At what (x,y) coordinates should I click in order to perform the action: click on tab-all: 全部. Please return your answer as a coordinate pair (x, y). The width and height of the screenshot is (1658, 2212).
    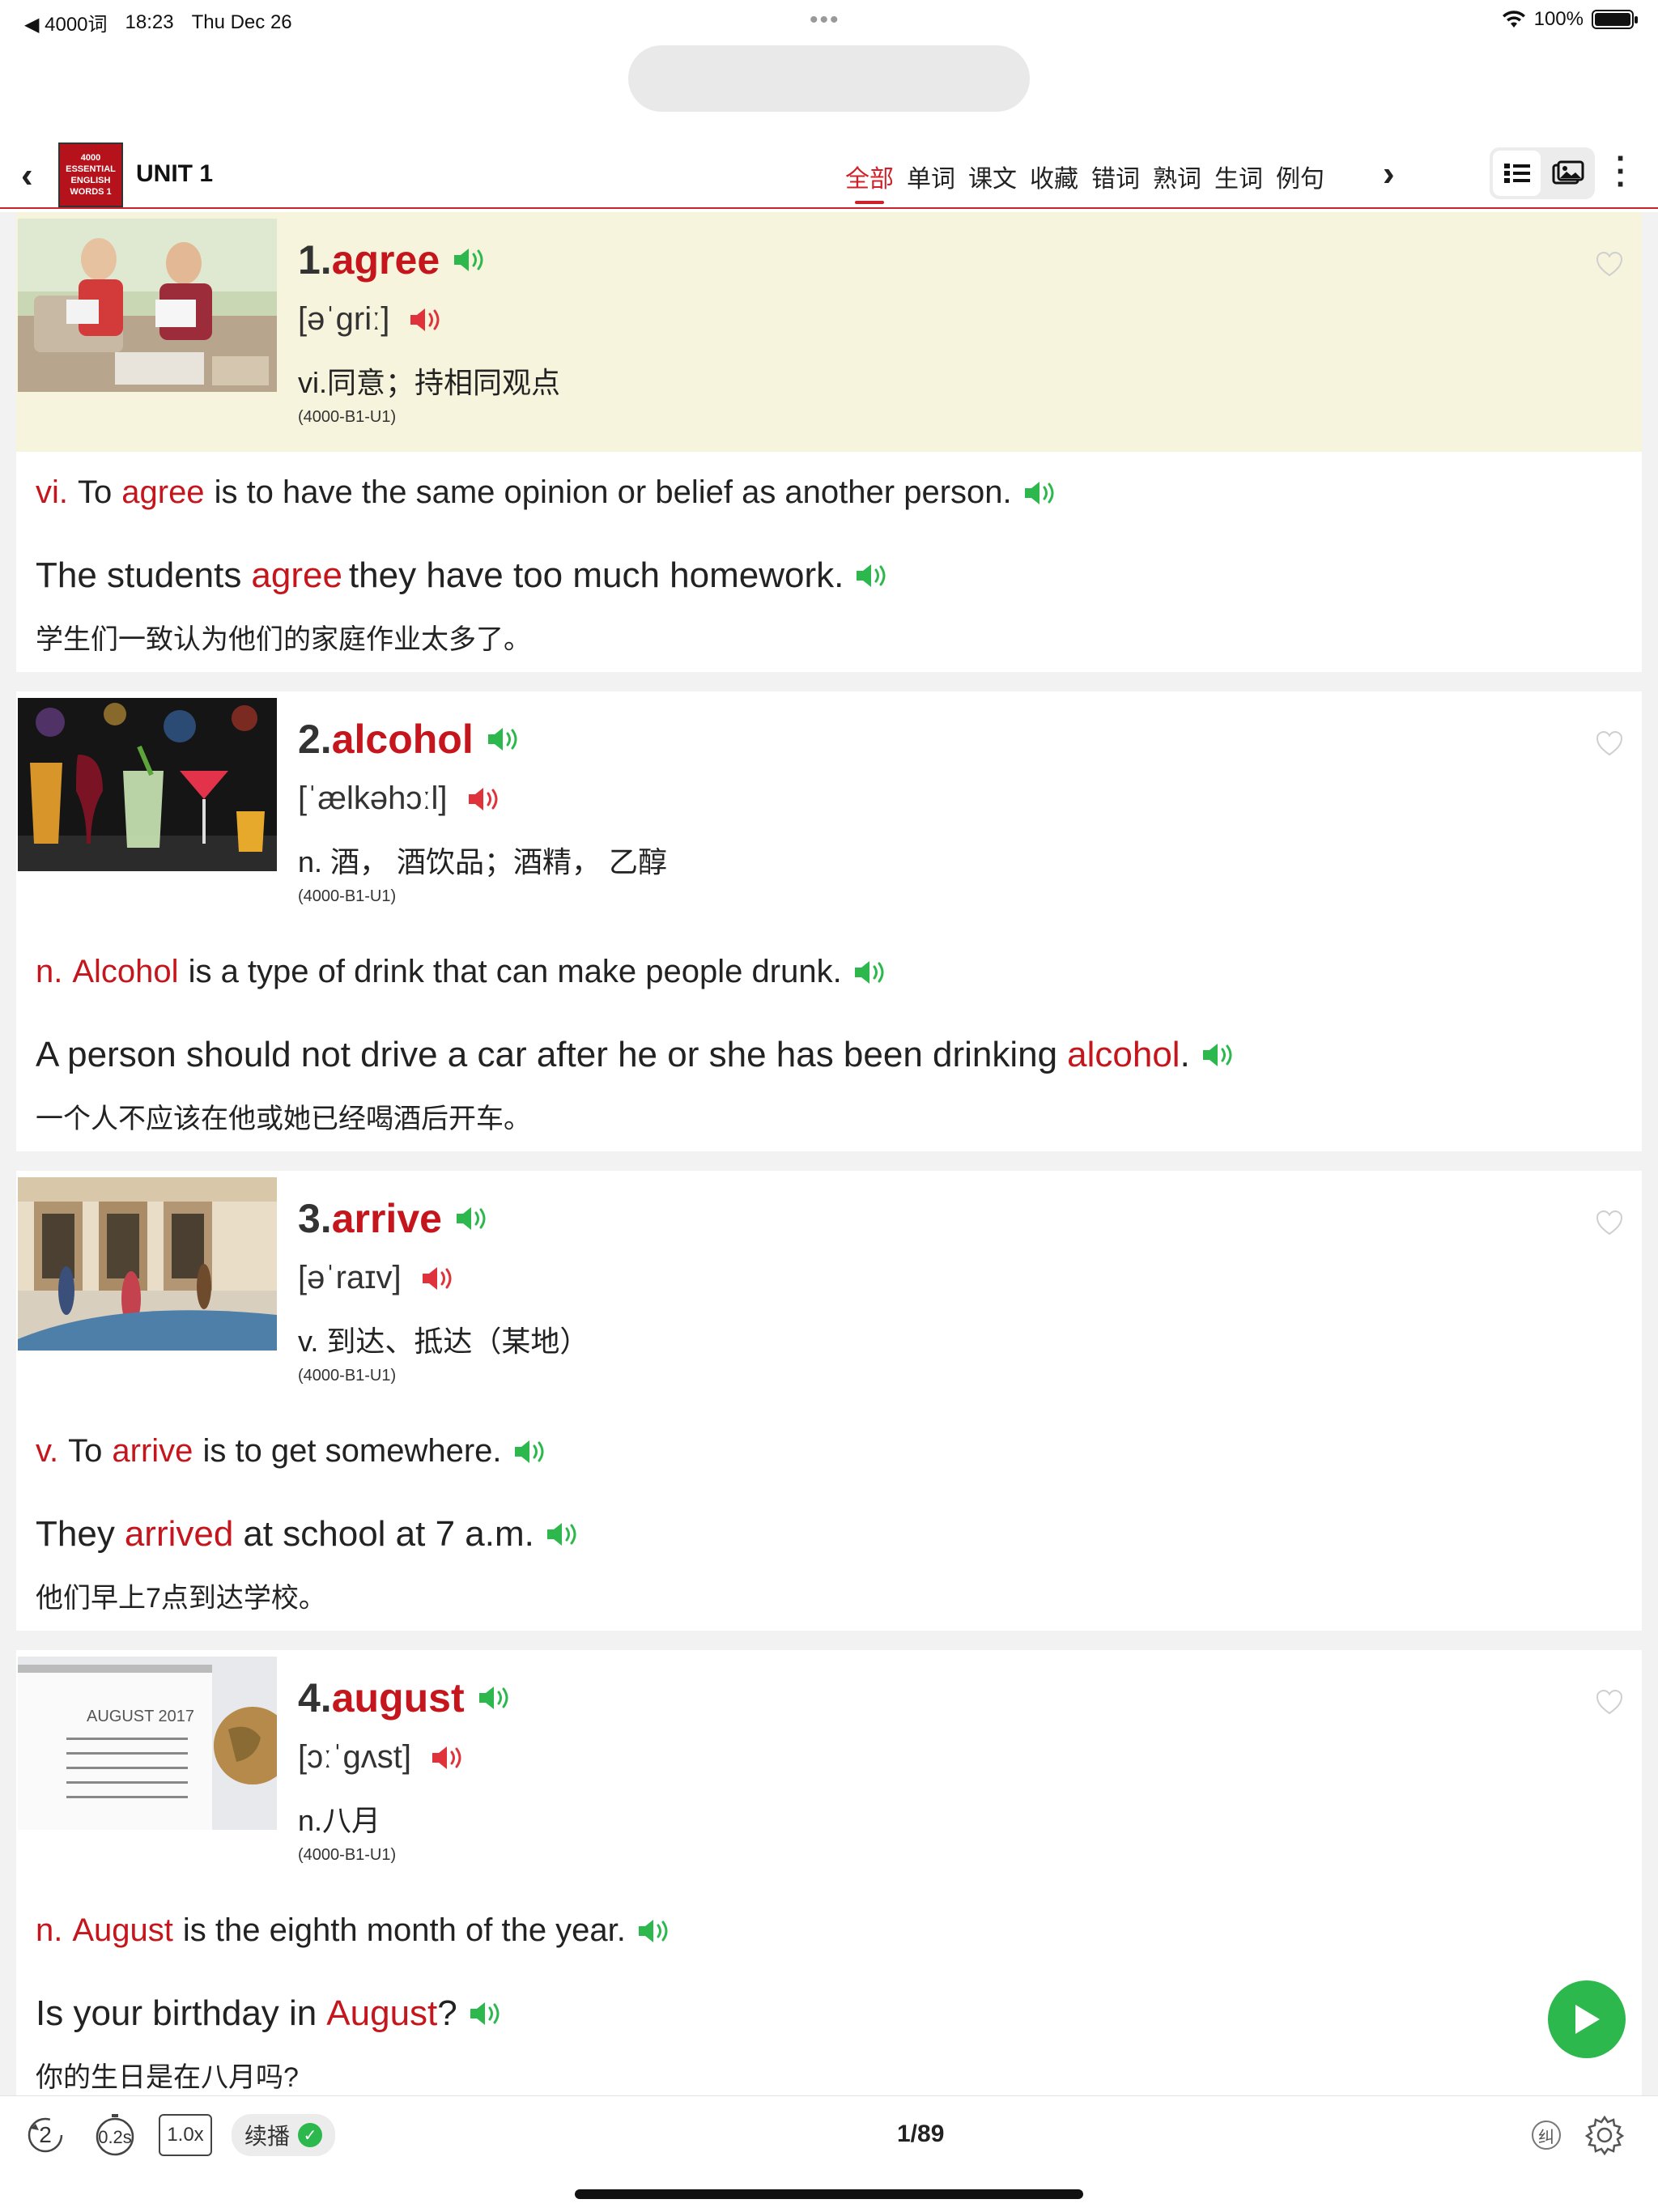
    Looking at the image, I should click on (869, 182).